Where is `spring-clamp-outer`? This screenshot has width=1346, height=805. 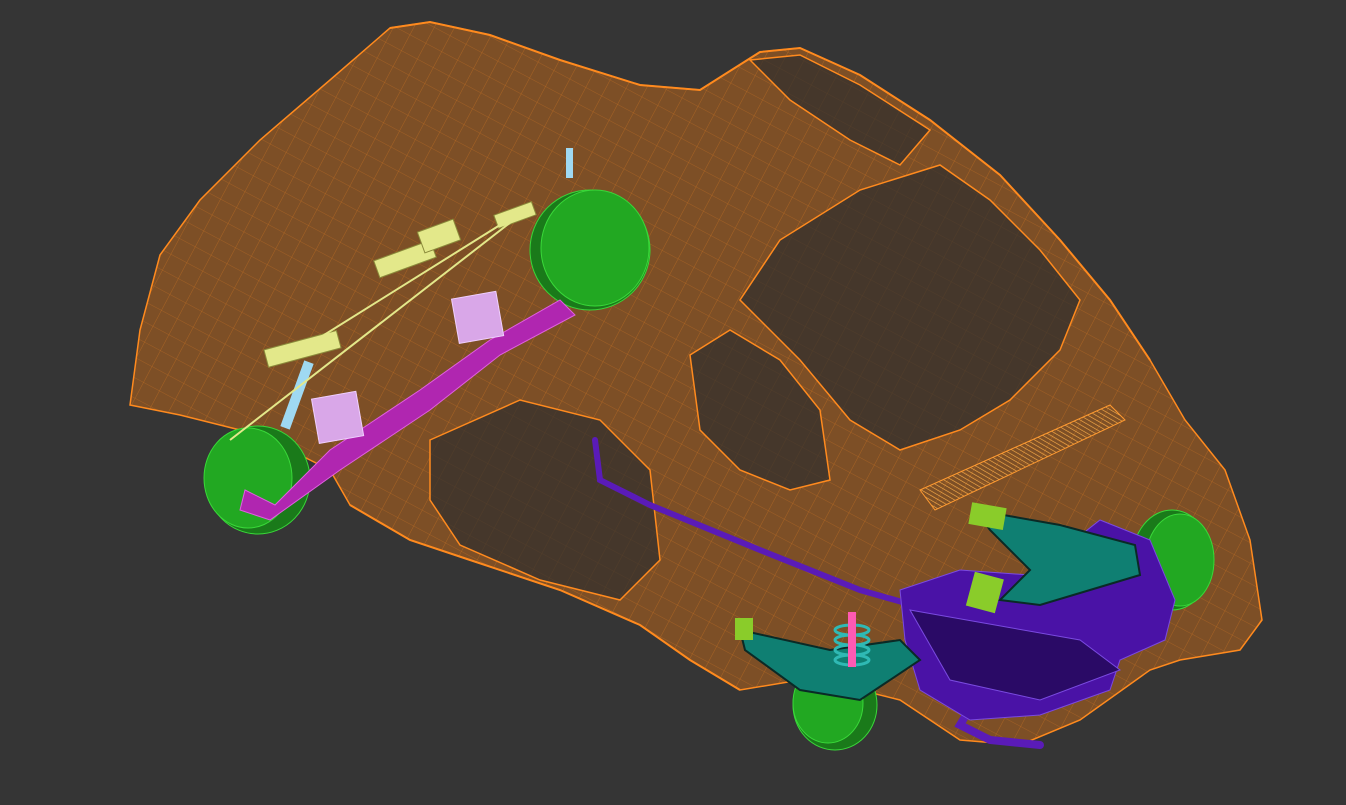 spring-clamp-outer is located at coordinates (337, 417).